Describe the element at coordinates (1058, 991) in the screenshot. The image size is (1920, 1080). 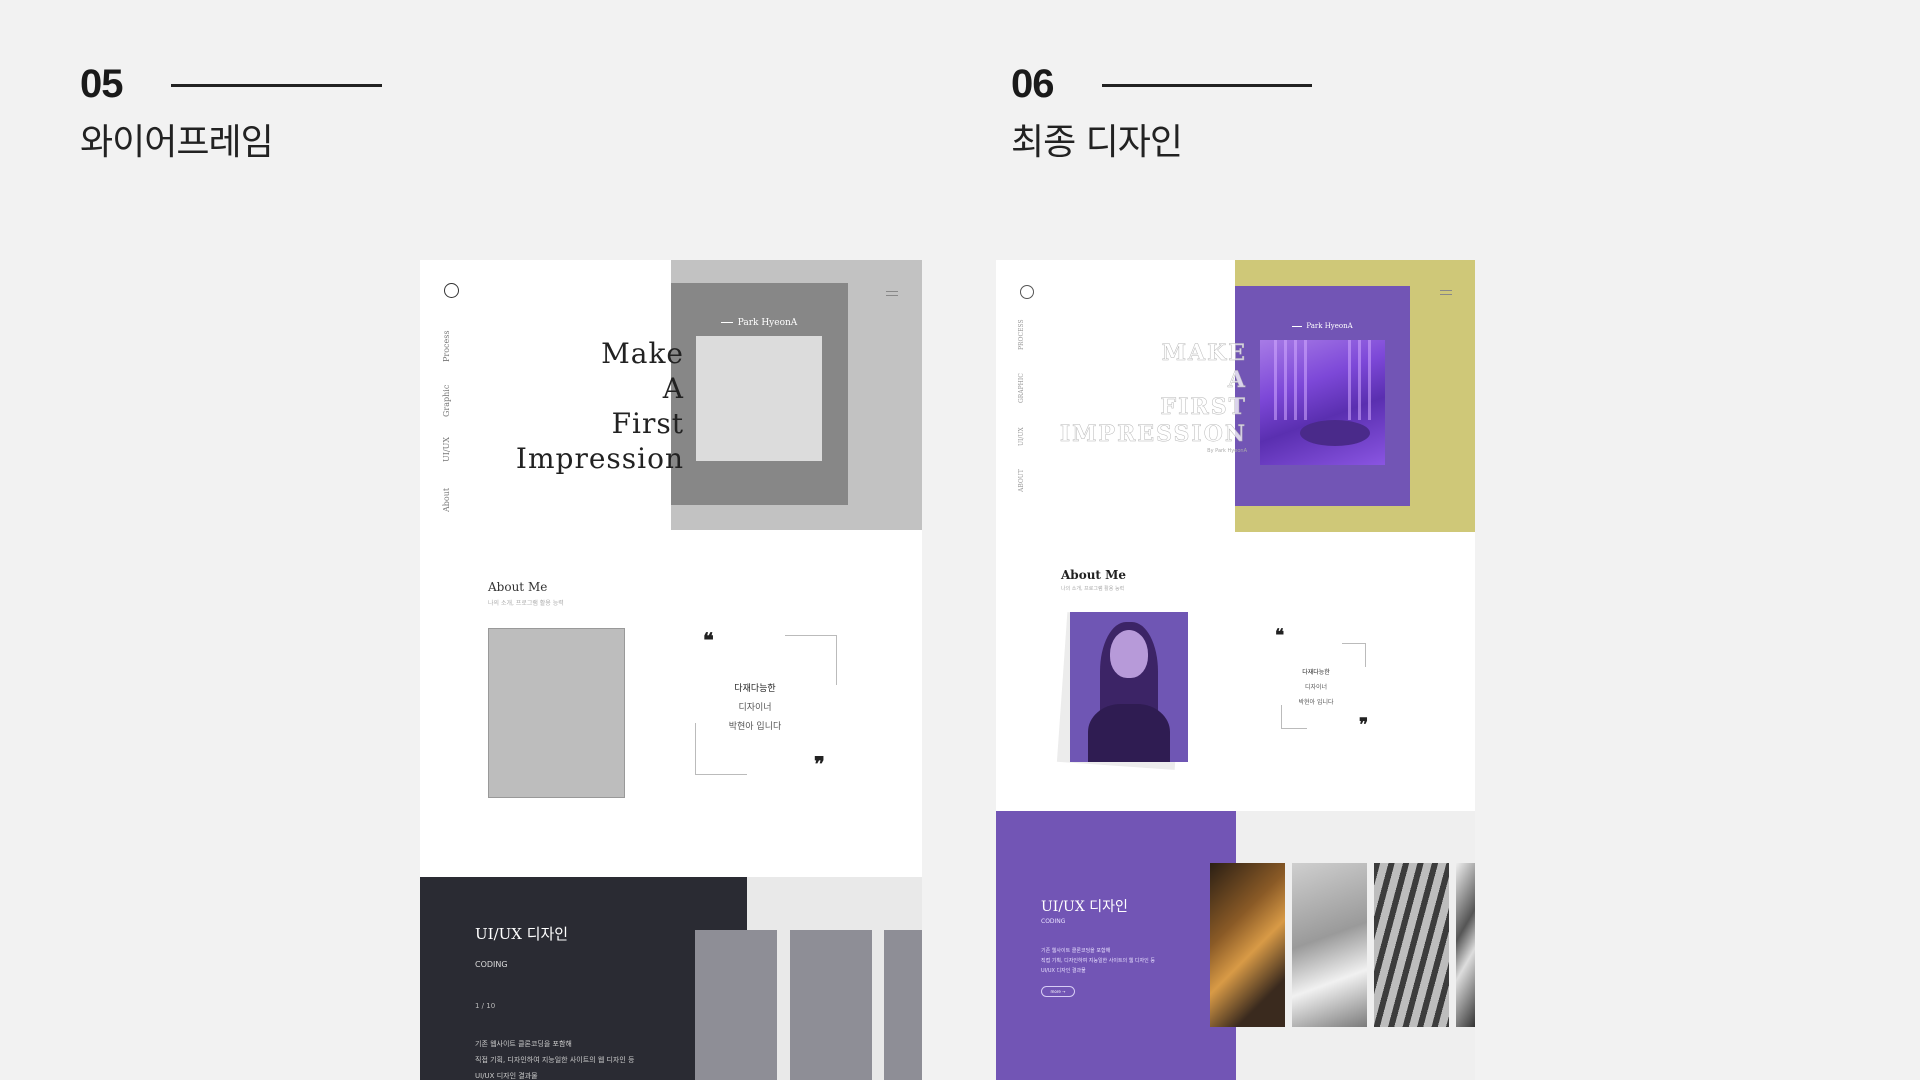
I see `more-button: more →` at that location.